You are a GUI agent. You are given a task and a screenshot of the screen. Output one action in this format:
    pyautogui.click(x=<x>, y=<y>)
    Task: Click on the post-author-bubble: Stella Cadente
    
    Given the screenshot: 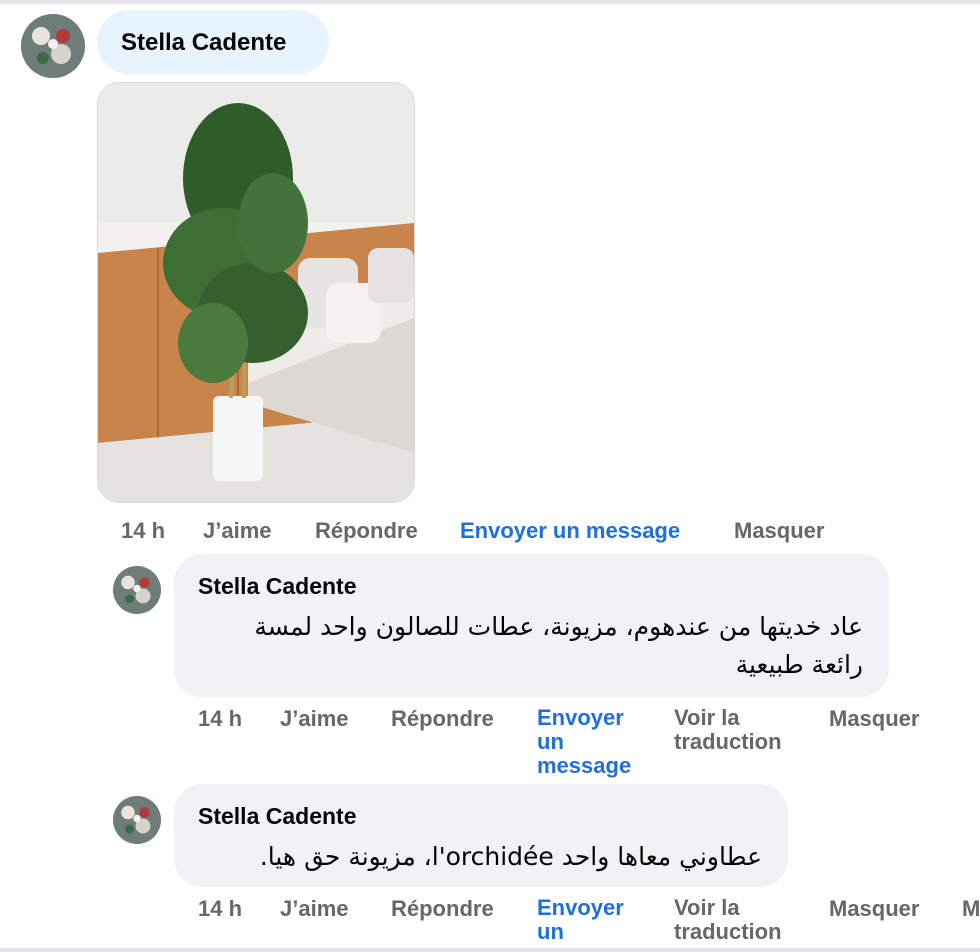 What is the action you would take?
    pyautogui.click(x=213, y=42)
    